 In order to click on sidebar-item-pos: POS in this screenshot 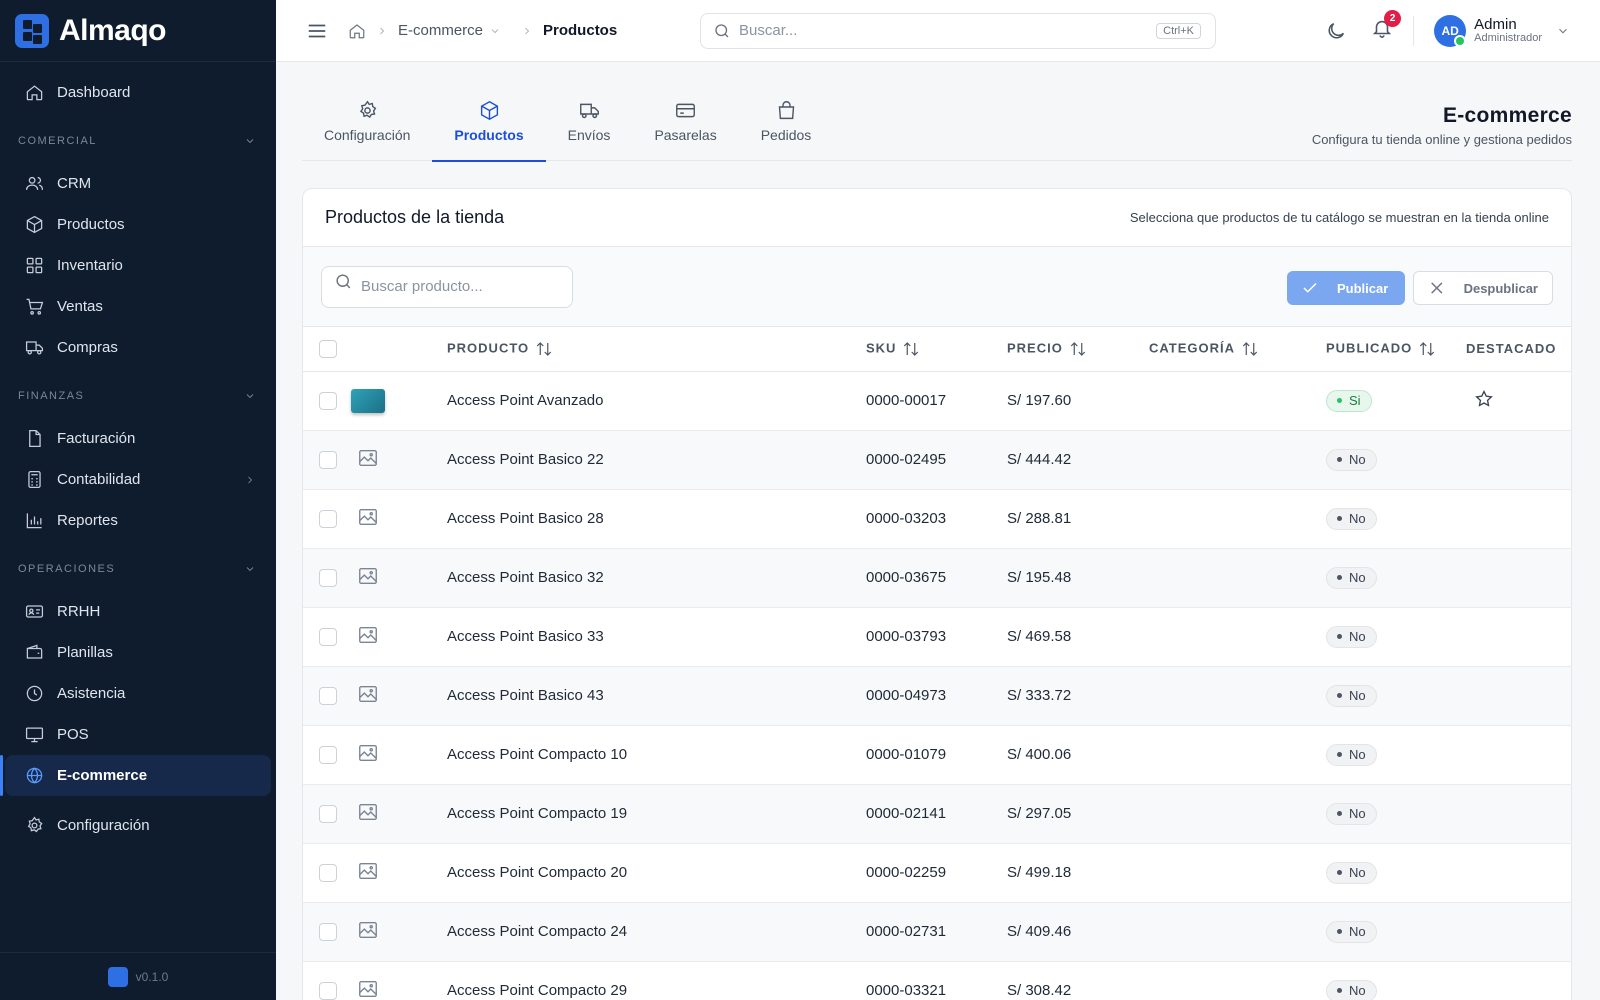, I will do `click(138, 734)`.